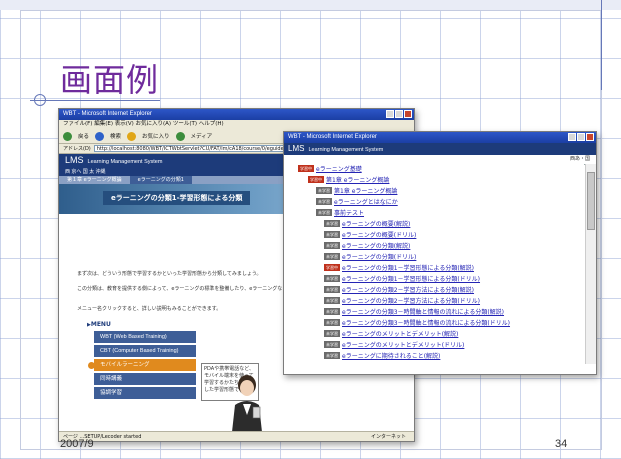 The width and height of the screenshot is (621, 459). What do you see at coordinates (391, 355) in the screenshot?
I see `toc-link: eラーニングに期待されること(解説)` at bounding box center [391, 355].